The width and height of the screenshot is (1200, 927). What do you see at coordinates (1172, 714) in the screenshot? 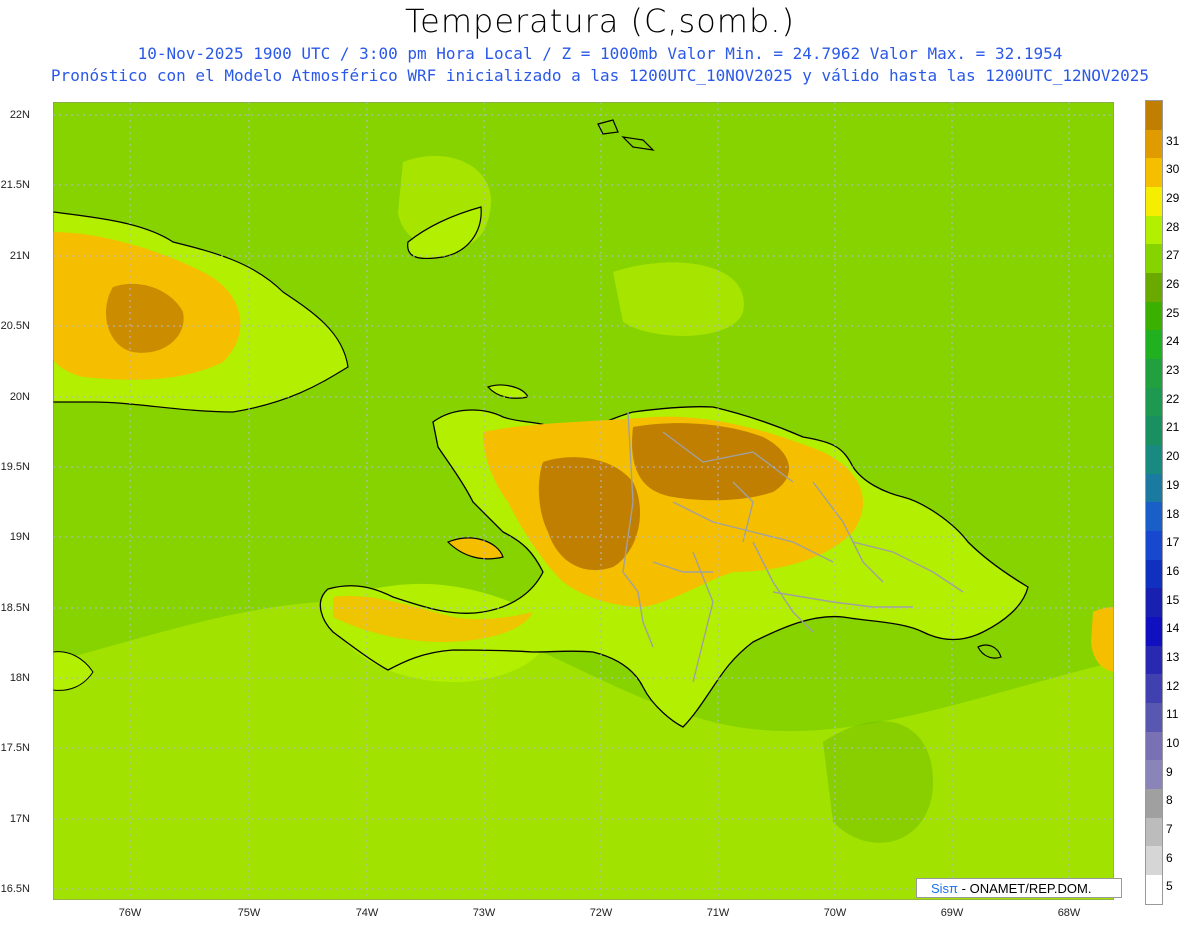
I see `colorbar-label: 11` at bounding box center [1172, 714].